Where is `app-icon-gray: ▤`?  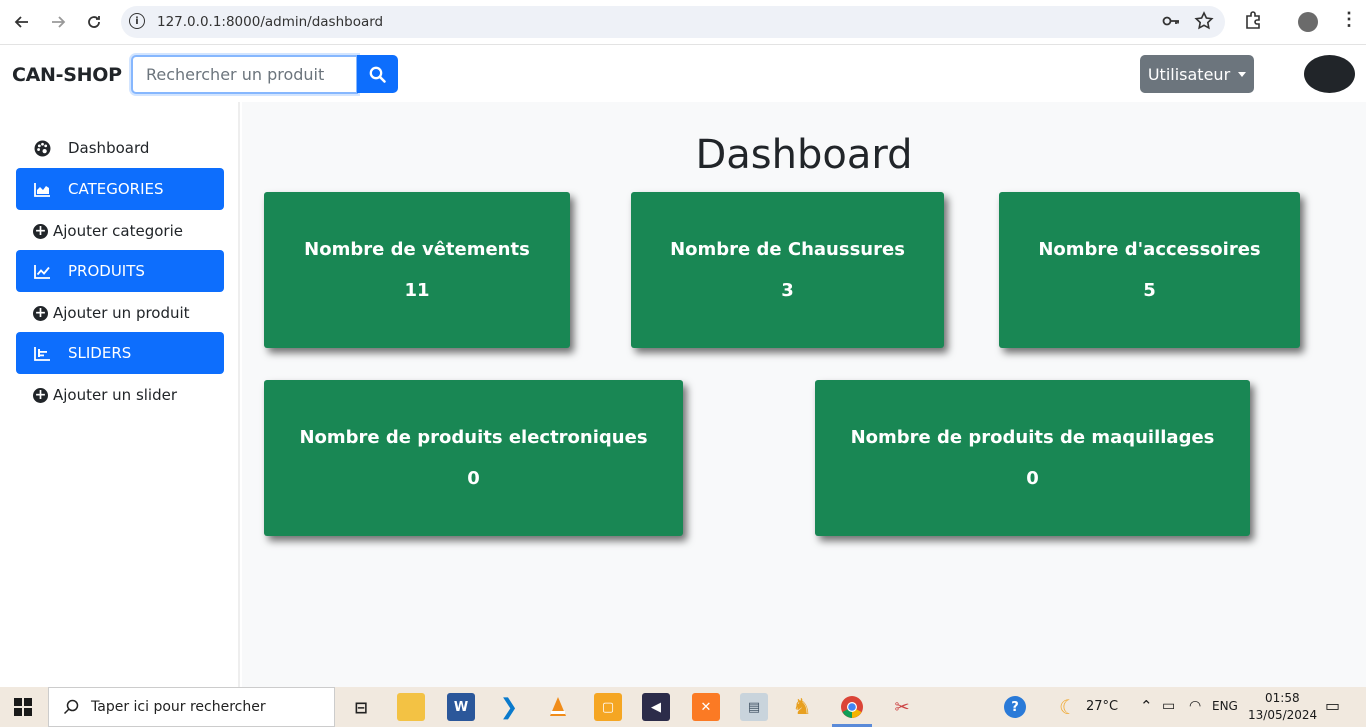
app-icon-gray: ▤ is located at coordinates (754, 707).